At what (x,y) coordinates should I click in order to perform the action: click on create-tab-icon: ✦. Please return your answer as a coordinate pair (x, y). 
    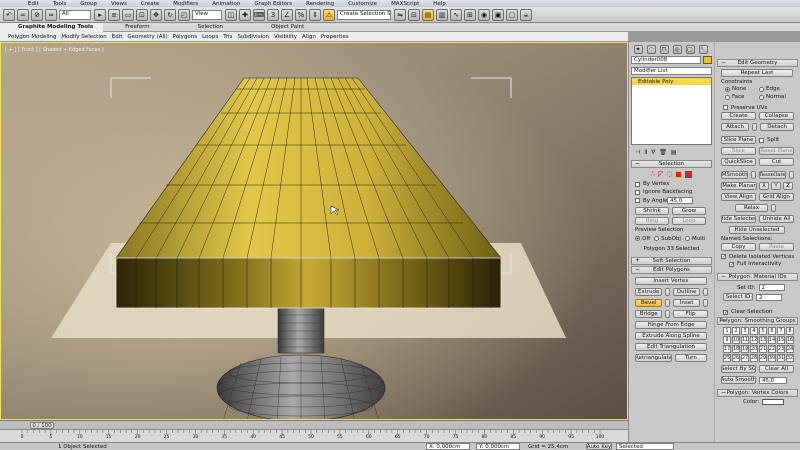
    Looking at the image, I should click on (638, 49).